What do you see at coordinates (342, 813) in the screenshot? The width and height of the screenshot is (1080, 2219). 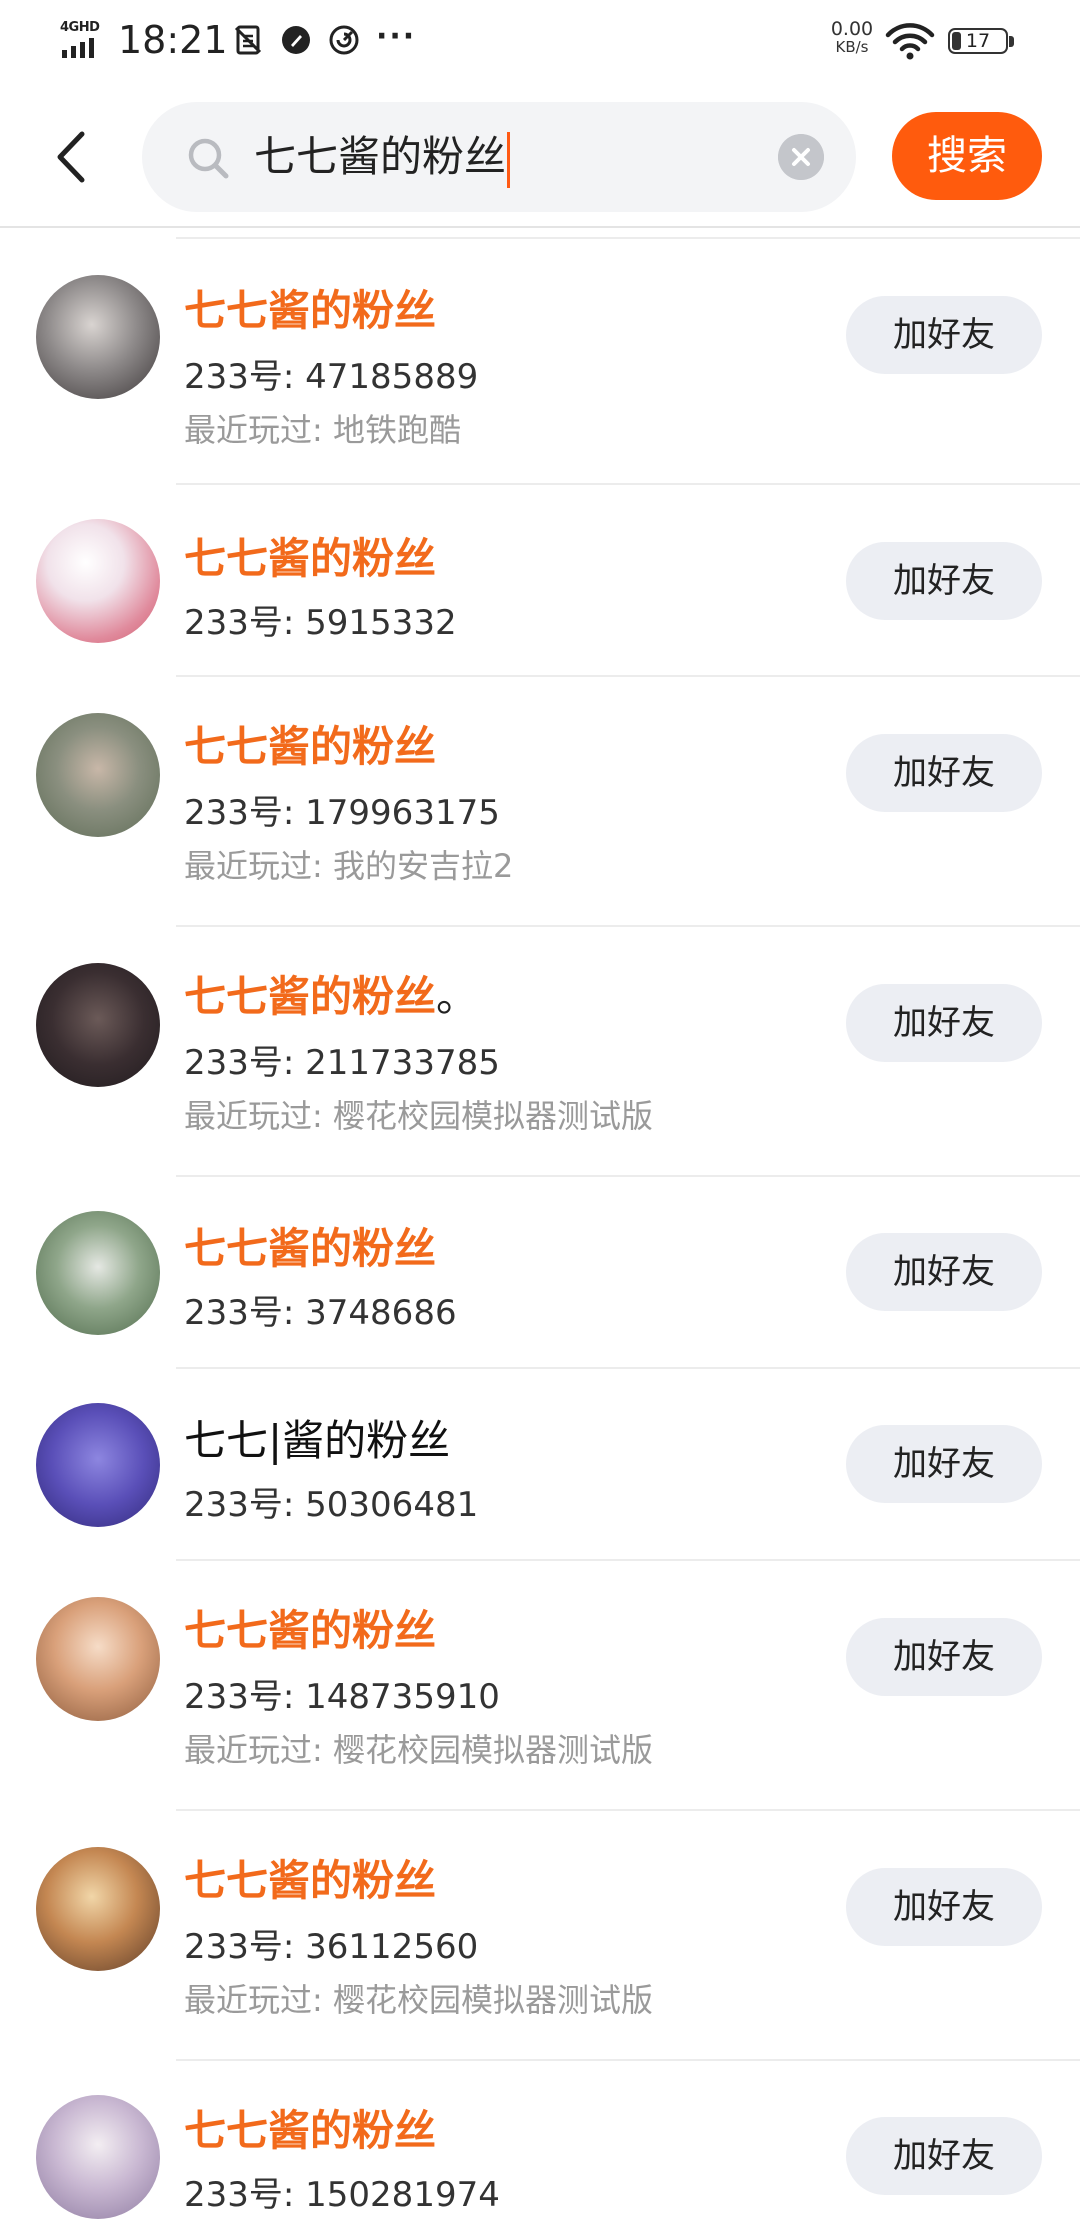 I see `user-id: 233号: 179963175` at bounding box center [342, 813].